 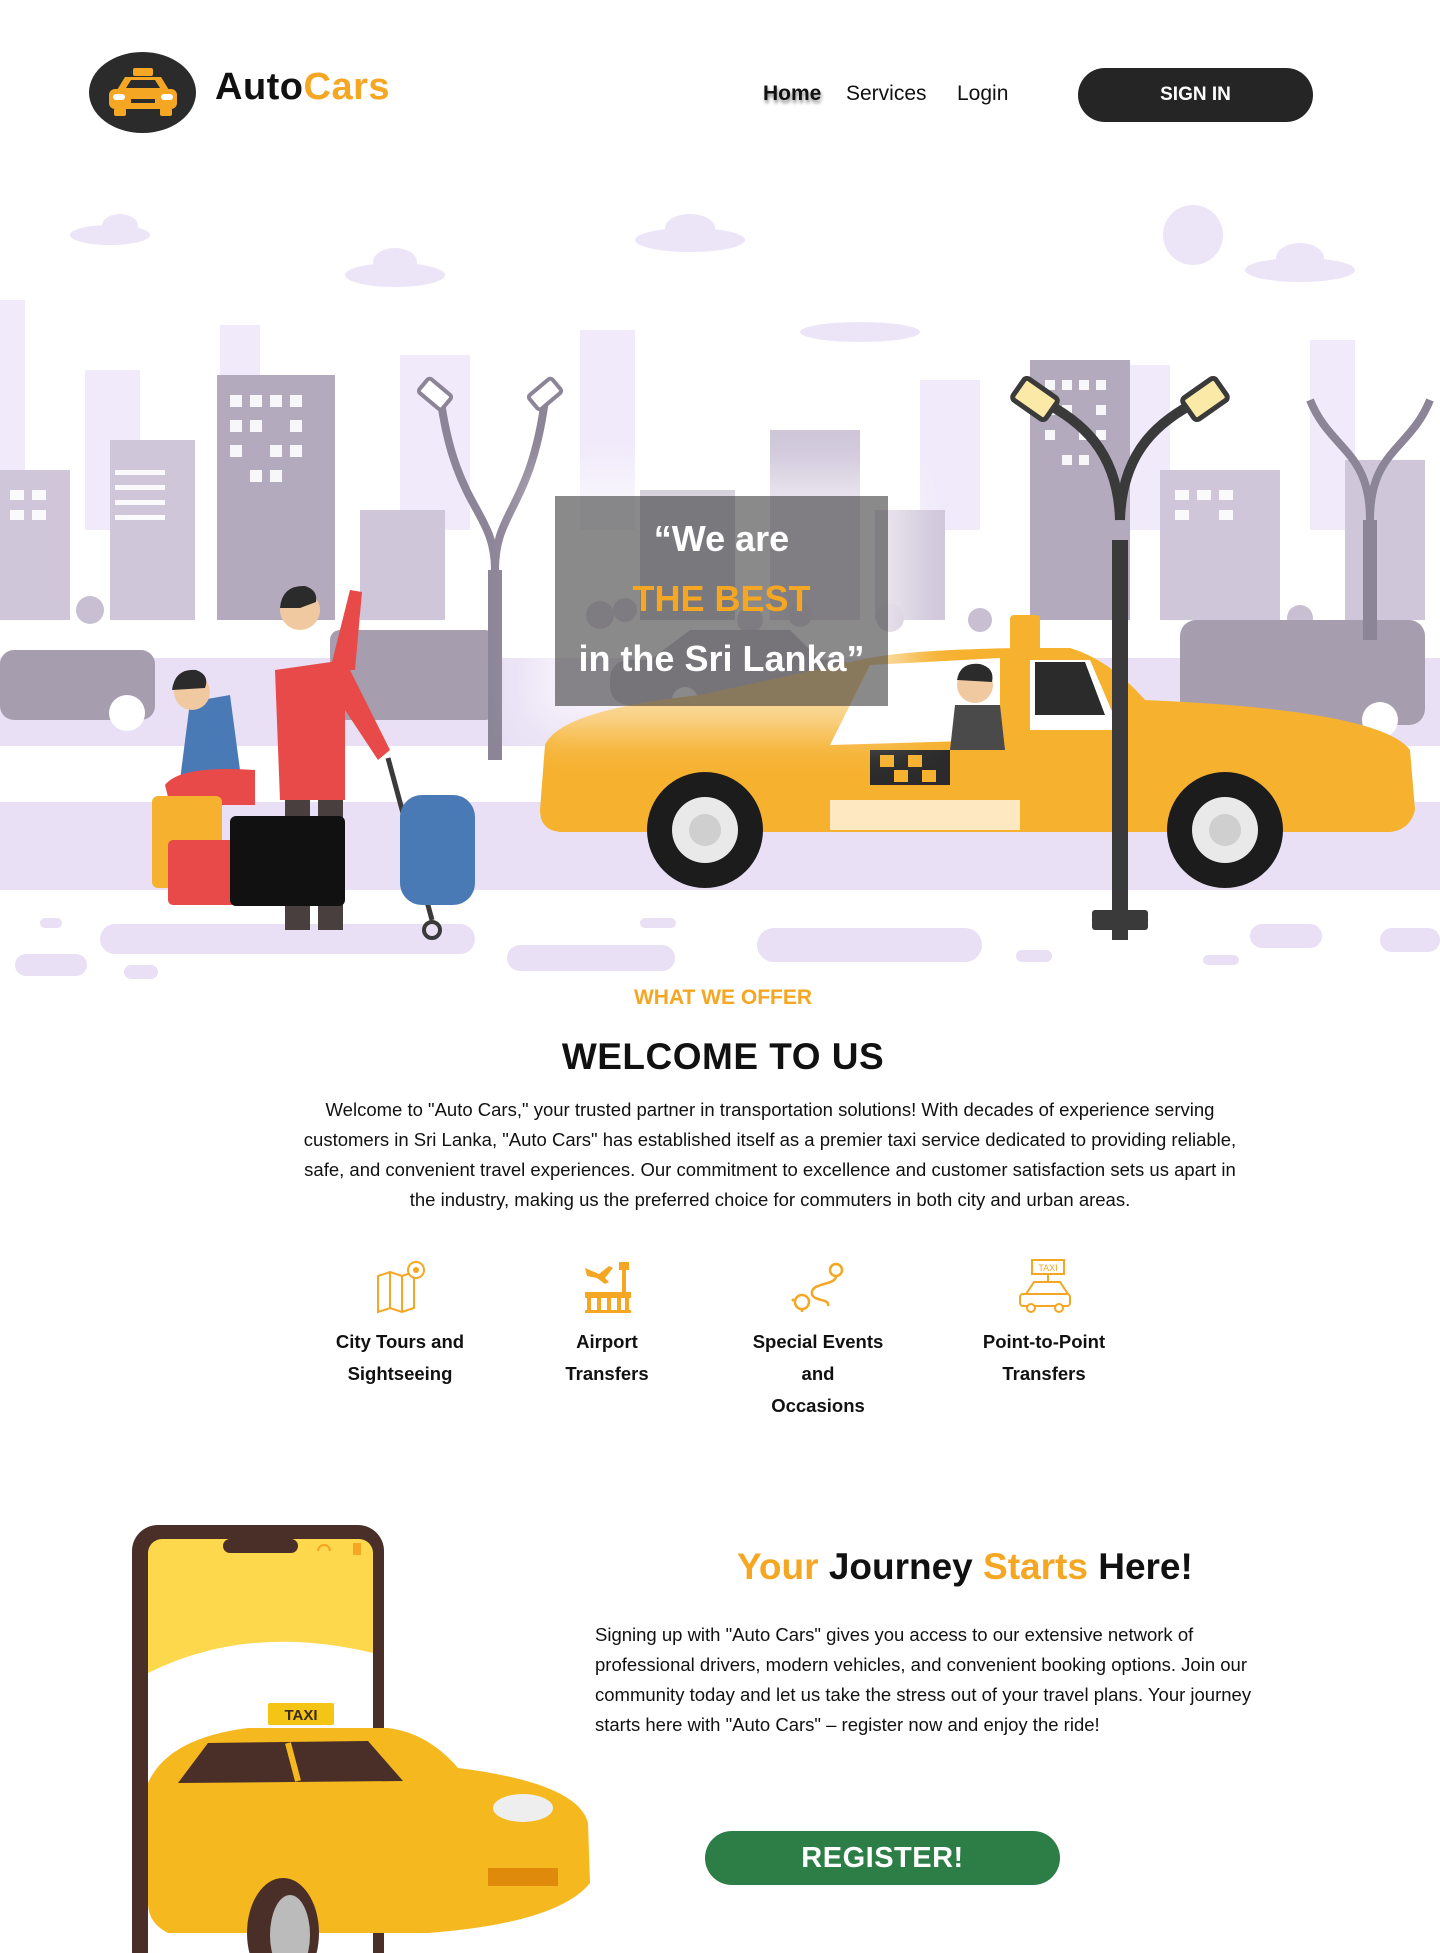 What do you see at coordinates (721, 538) in the screenshot?
I see `hero-quote-line1: “We are` at bounding box center [721, 538].